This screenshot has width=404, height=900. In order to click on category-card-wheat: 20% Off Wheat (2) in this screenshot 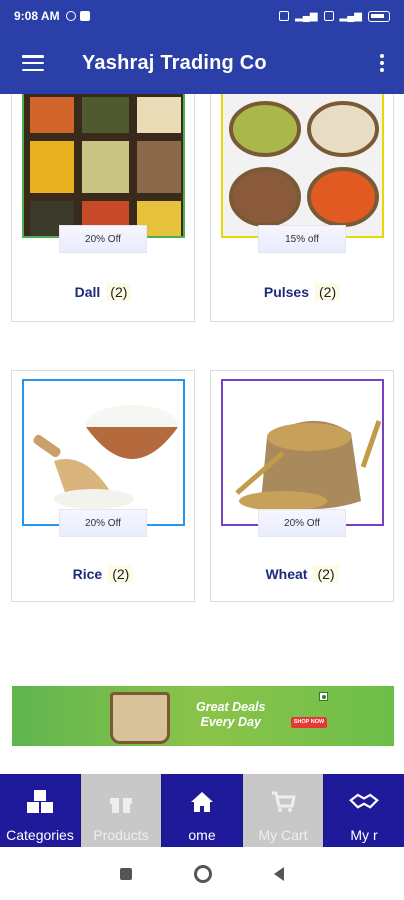, I will do `click(302, 486)`.